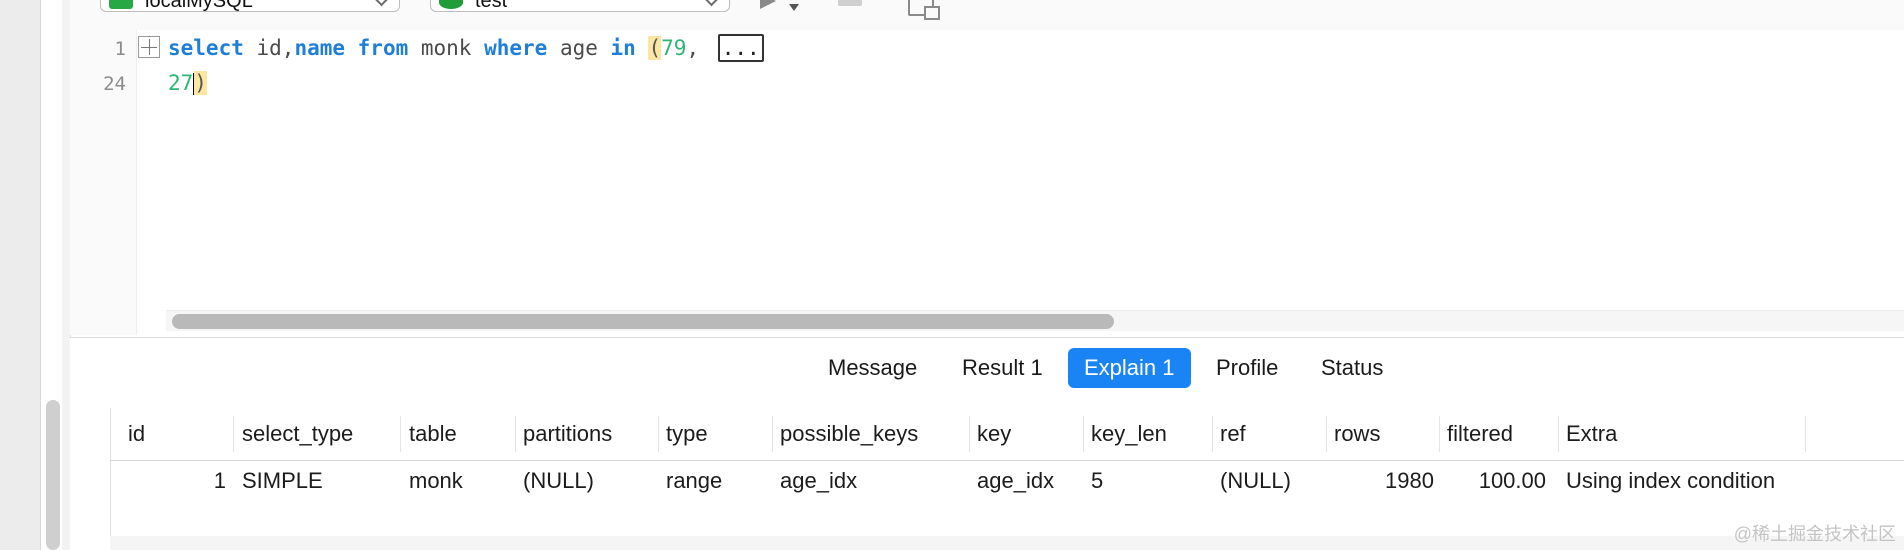  What do you see at coordinates (699, 48) in the screenshot?
I see `comma: ,` at bounding box center [699, 48].